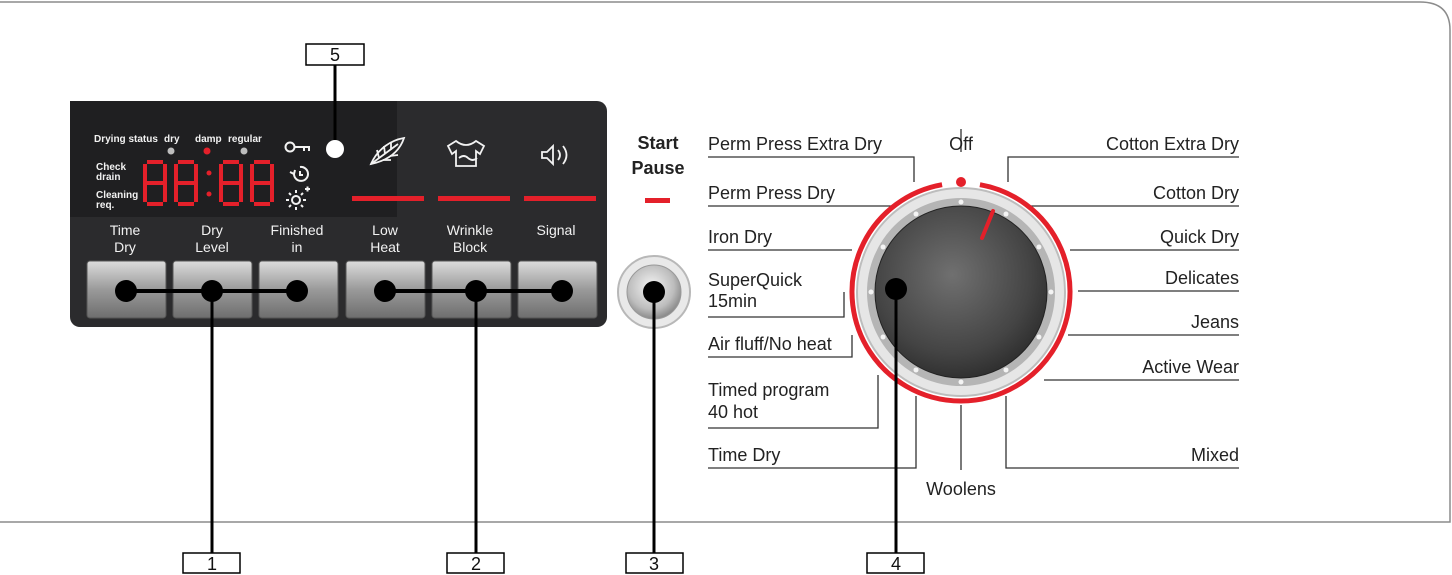 Image resolution: width=1452 pixels, height=575 pixels. I want to click on signal-led, so click(560, 198).